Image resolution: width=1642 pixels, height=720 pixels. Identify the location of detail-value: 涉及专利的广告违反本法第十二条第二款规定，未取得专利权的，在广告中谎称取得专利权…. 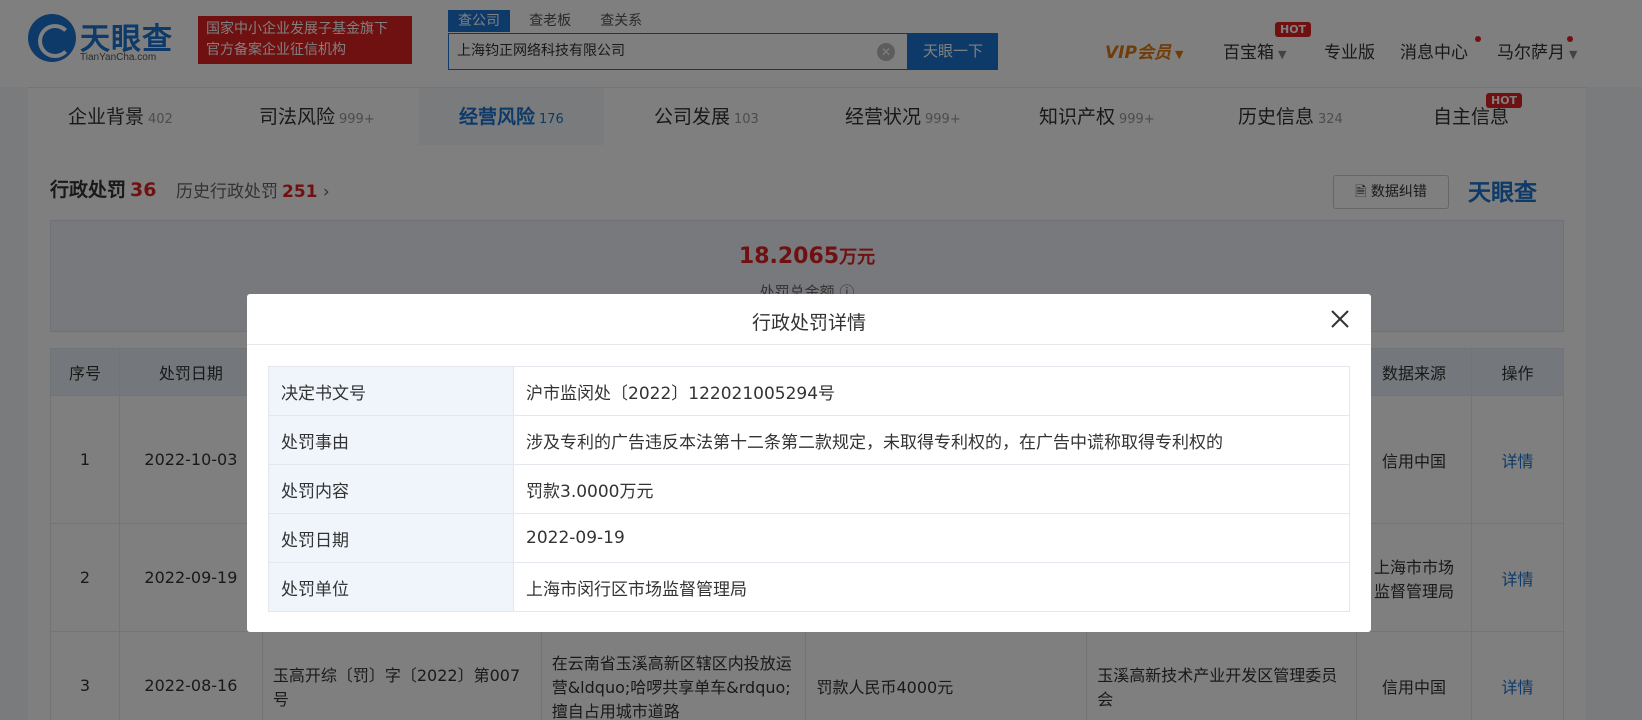
(931, 440).